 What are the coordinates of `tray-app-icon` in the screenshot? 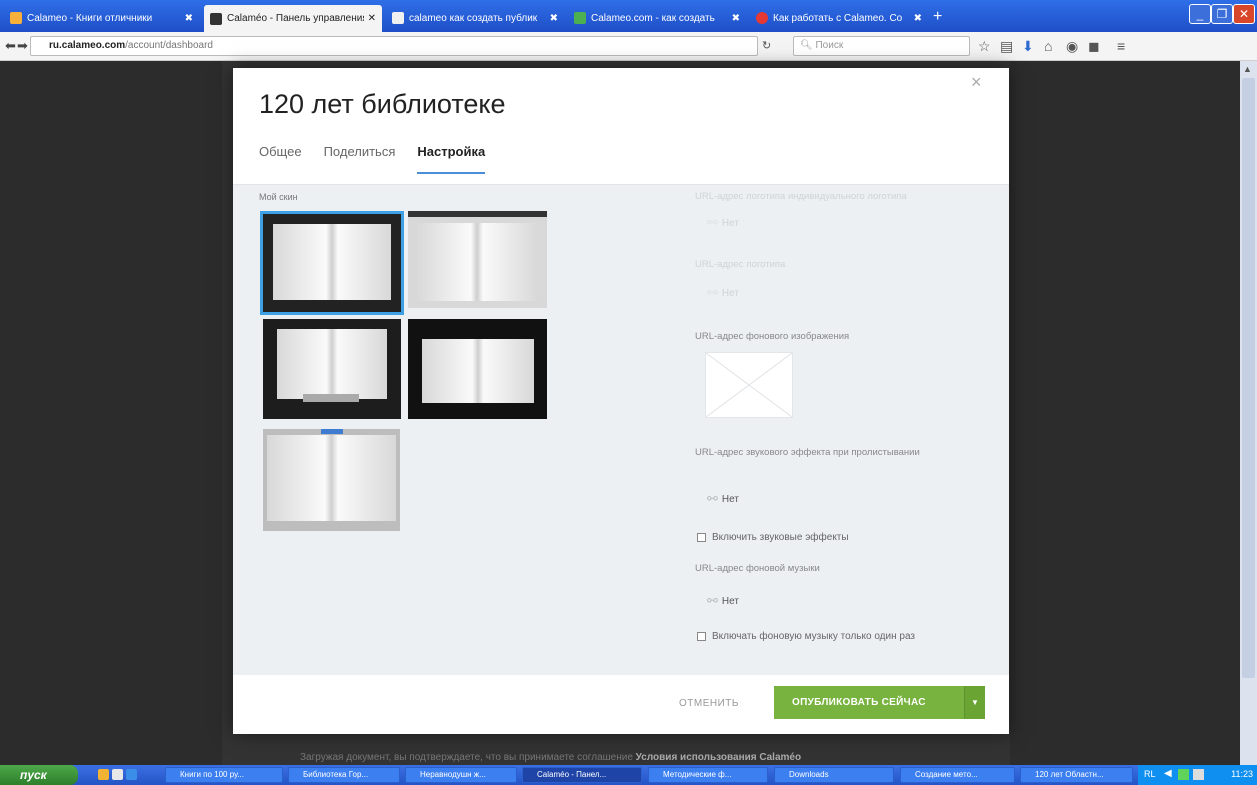 It's located at (1198, 774).